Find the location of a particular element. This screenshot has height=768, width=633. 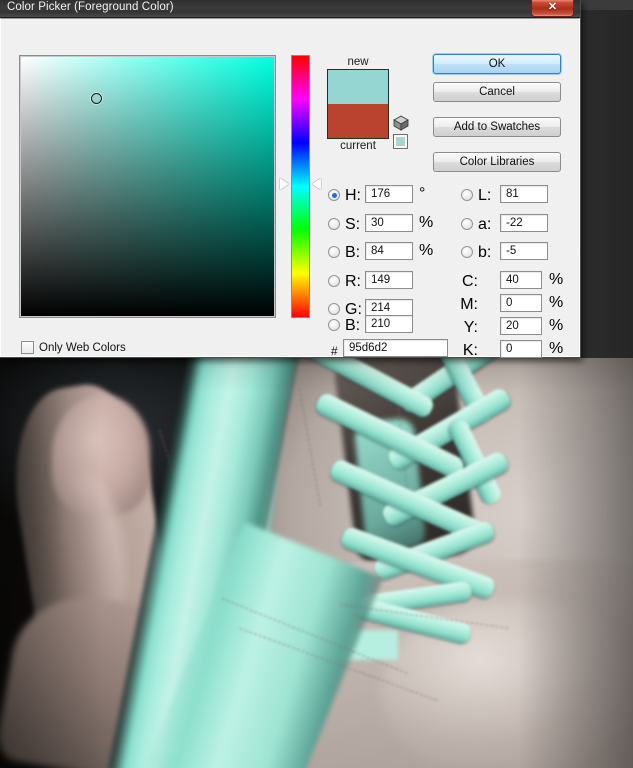

label-k: K: is located at coordinates (470, 350).